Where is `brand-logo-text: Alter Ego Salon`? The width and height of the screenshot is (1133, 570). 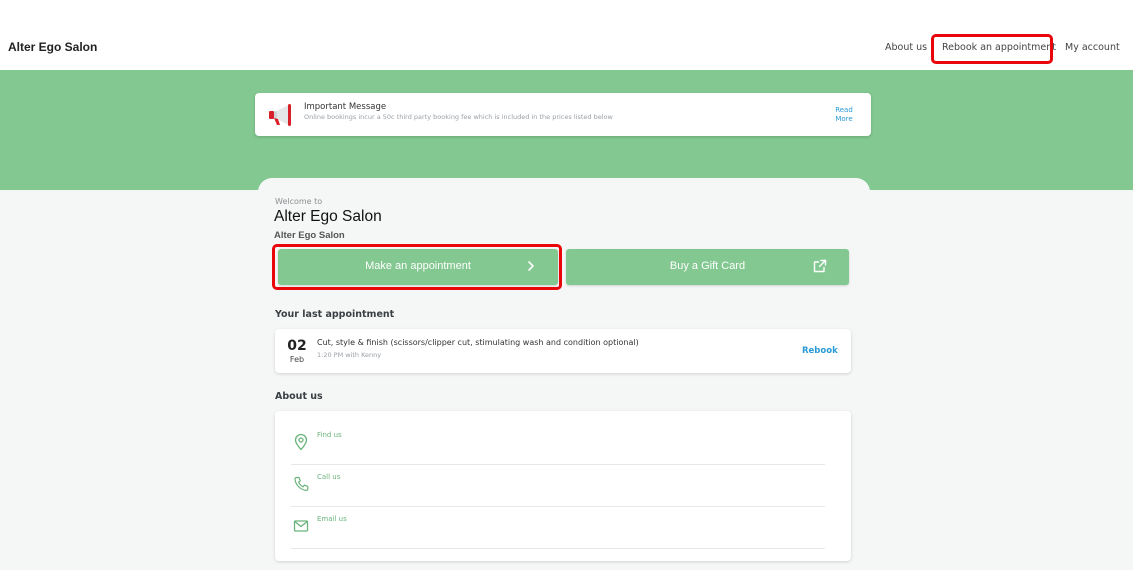
brand-logo-text: Alter Ego Salon is located at coordinates (52, 47).